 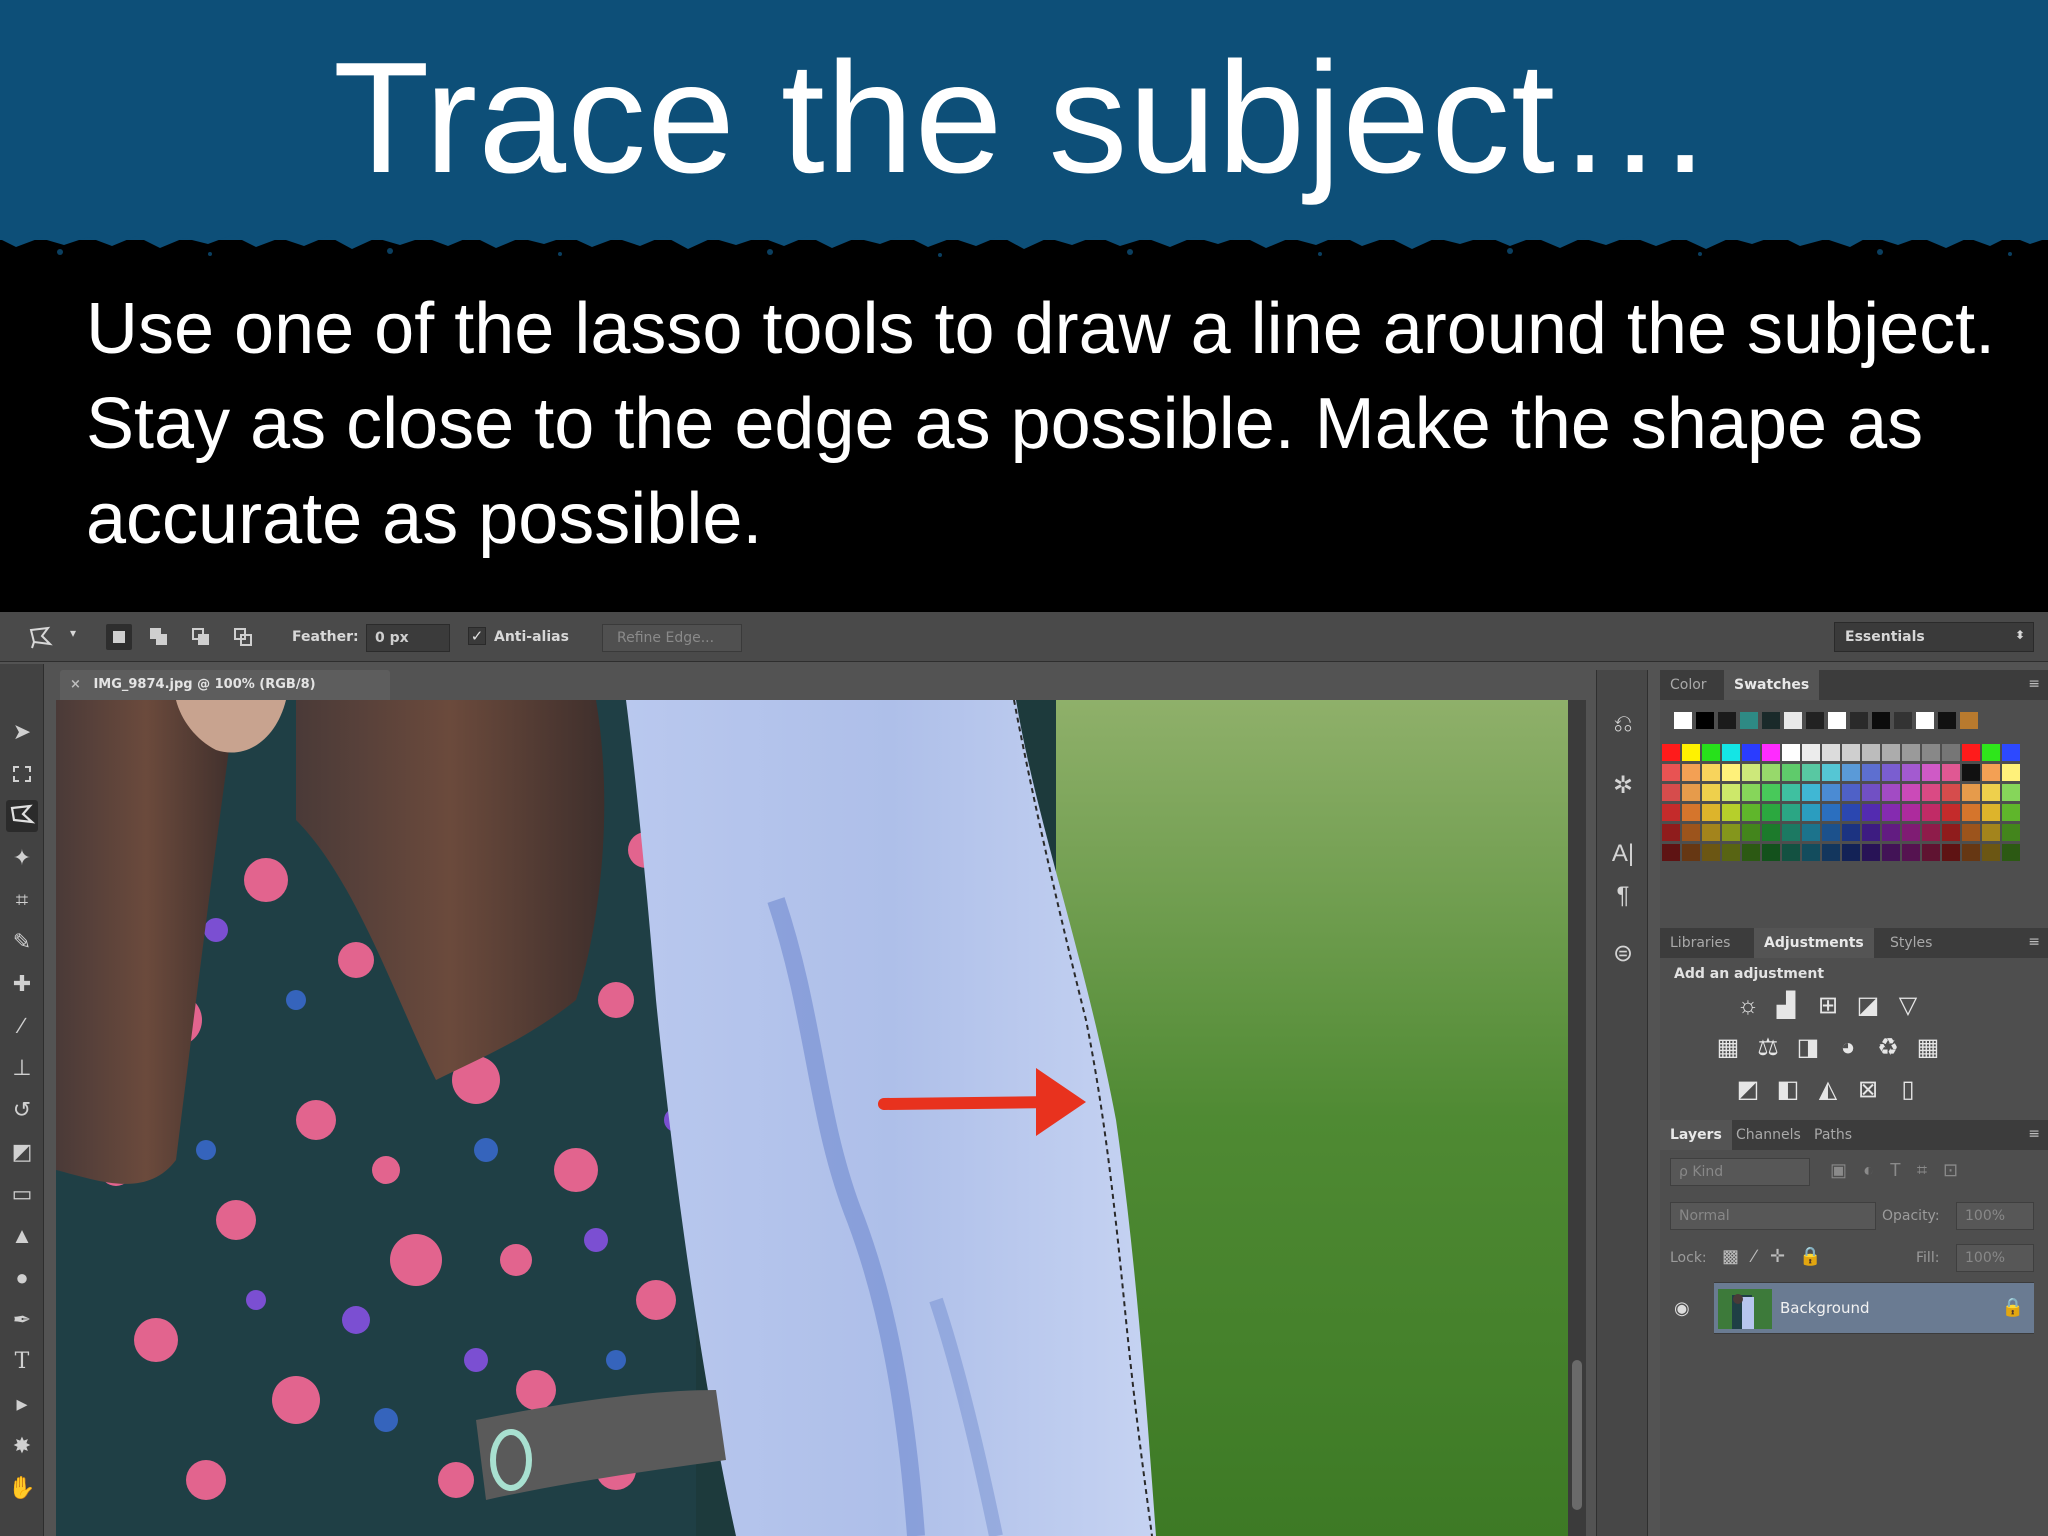 I want to click on tab-paths: Paths, so click(x=1833, y=1135).